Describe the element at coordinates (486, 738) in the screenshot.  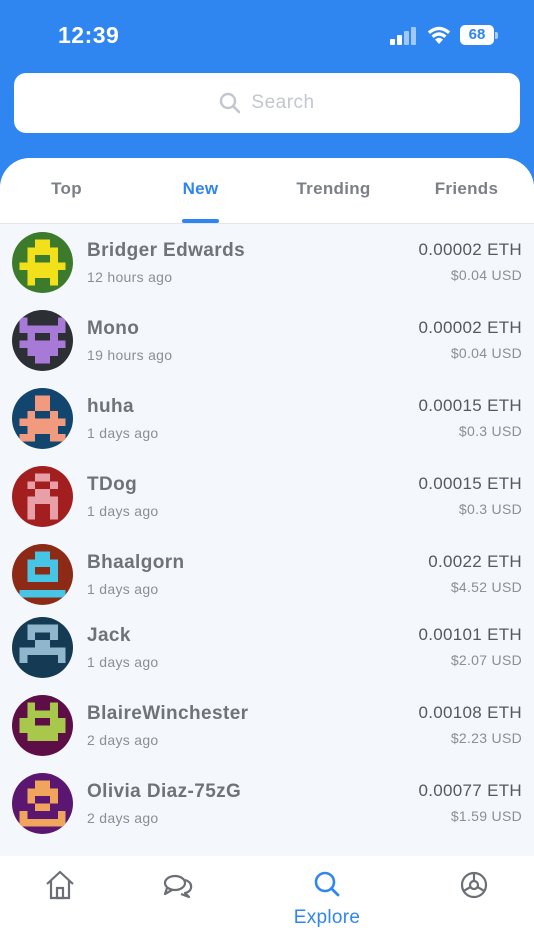
I see `usd-price: $2.23 USD` at that location.